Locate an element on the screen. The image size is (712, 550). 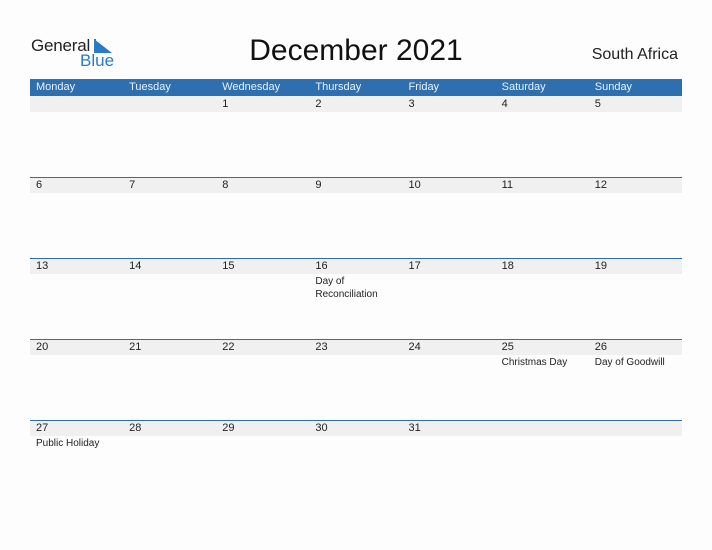
weekday-friday: Friday is located at coordinates (424, 87).